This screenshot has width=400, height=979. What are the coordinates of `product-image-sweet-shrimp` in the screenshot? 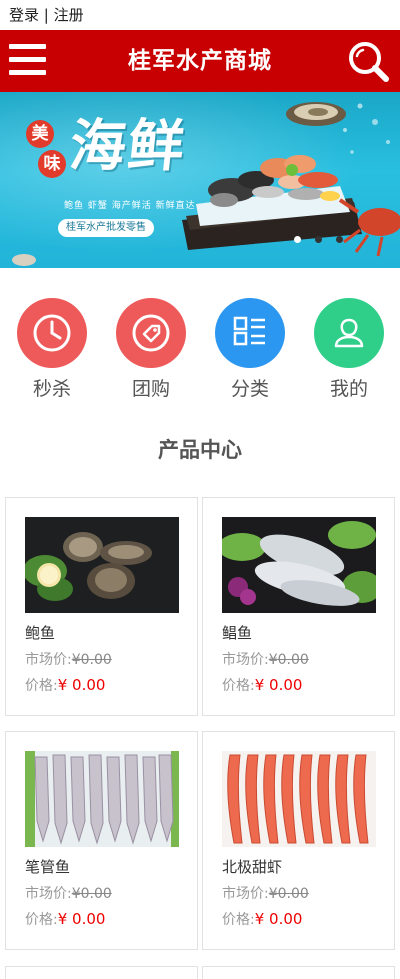 It's located at (299, 799).